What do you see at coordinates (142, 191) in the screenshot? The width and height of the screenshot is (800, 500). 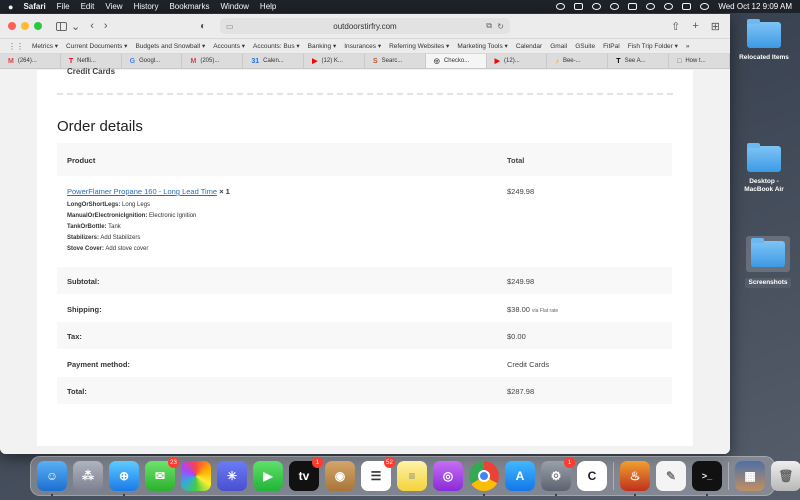 I see `product-link: PowerFlamer Propane 160 - Long Lead Time` at bounding box center [142, 191].